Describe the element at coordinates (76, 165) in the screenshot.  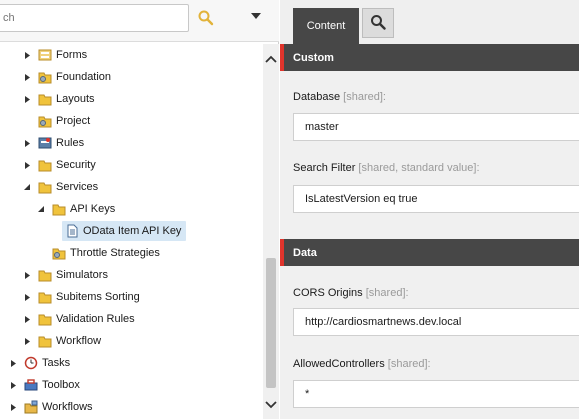
I see `tree-item-label: Security` at that location.